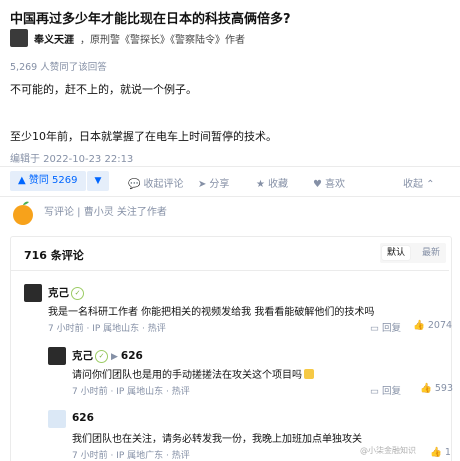  What do you see at coordinates (217, 439) in the screenshot?
I see `comment-text: 我们团队也在关注，请务必转发我一份，我晚上加班加点单独攻关` at bounding box center [217, 439].